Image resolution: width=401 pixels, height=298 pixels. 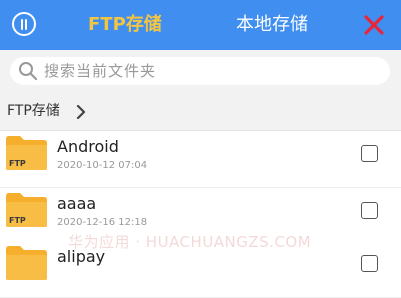 I want to click on file-name: Android, so click(x=88, y=146).